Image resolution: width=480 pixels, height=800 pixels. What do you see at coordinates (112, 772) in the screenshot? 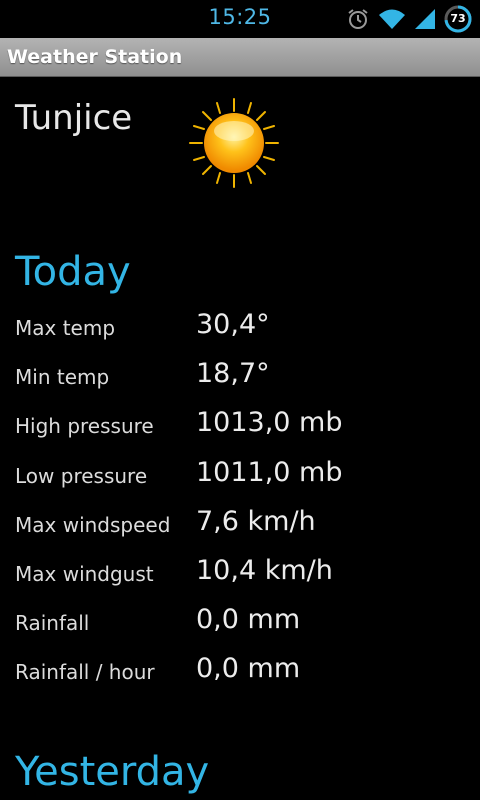
I see `yesterday-heading: Yesterday` at bounding box center [112, 772].